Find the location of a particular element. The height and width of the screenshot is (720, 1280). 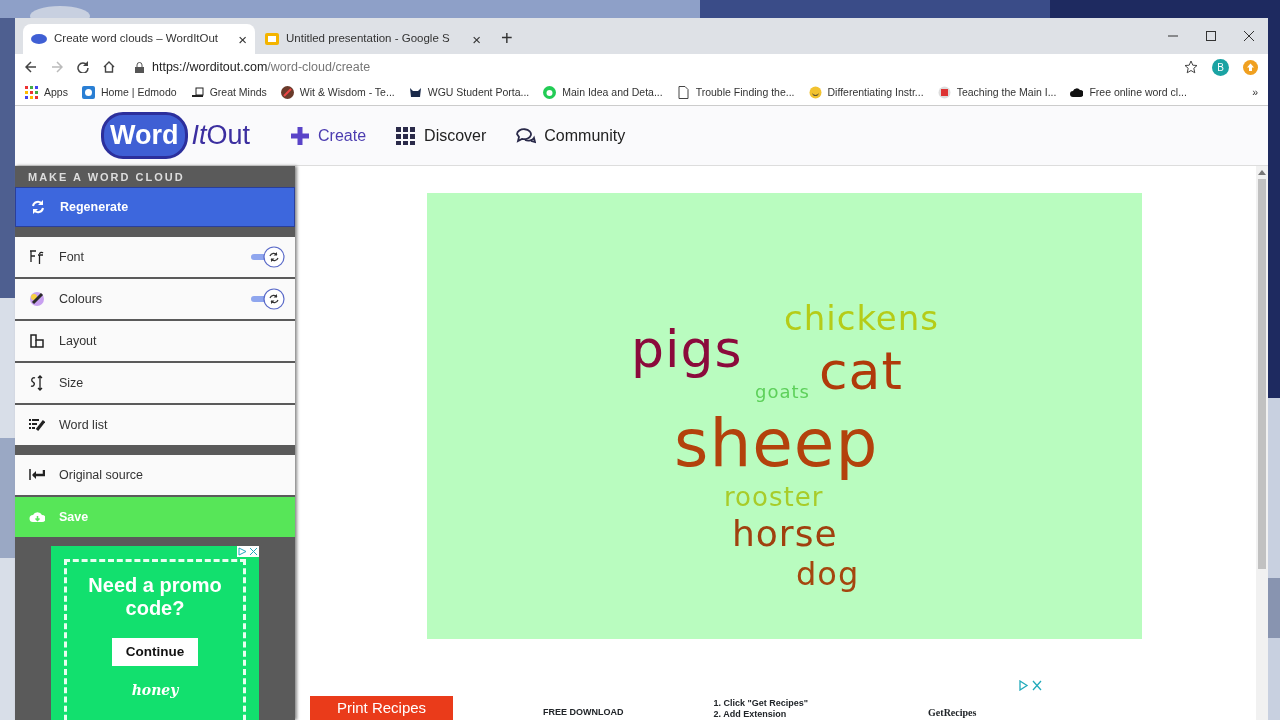

cloud-word: goats is located at coordinates (782, 392).